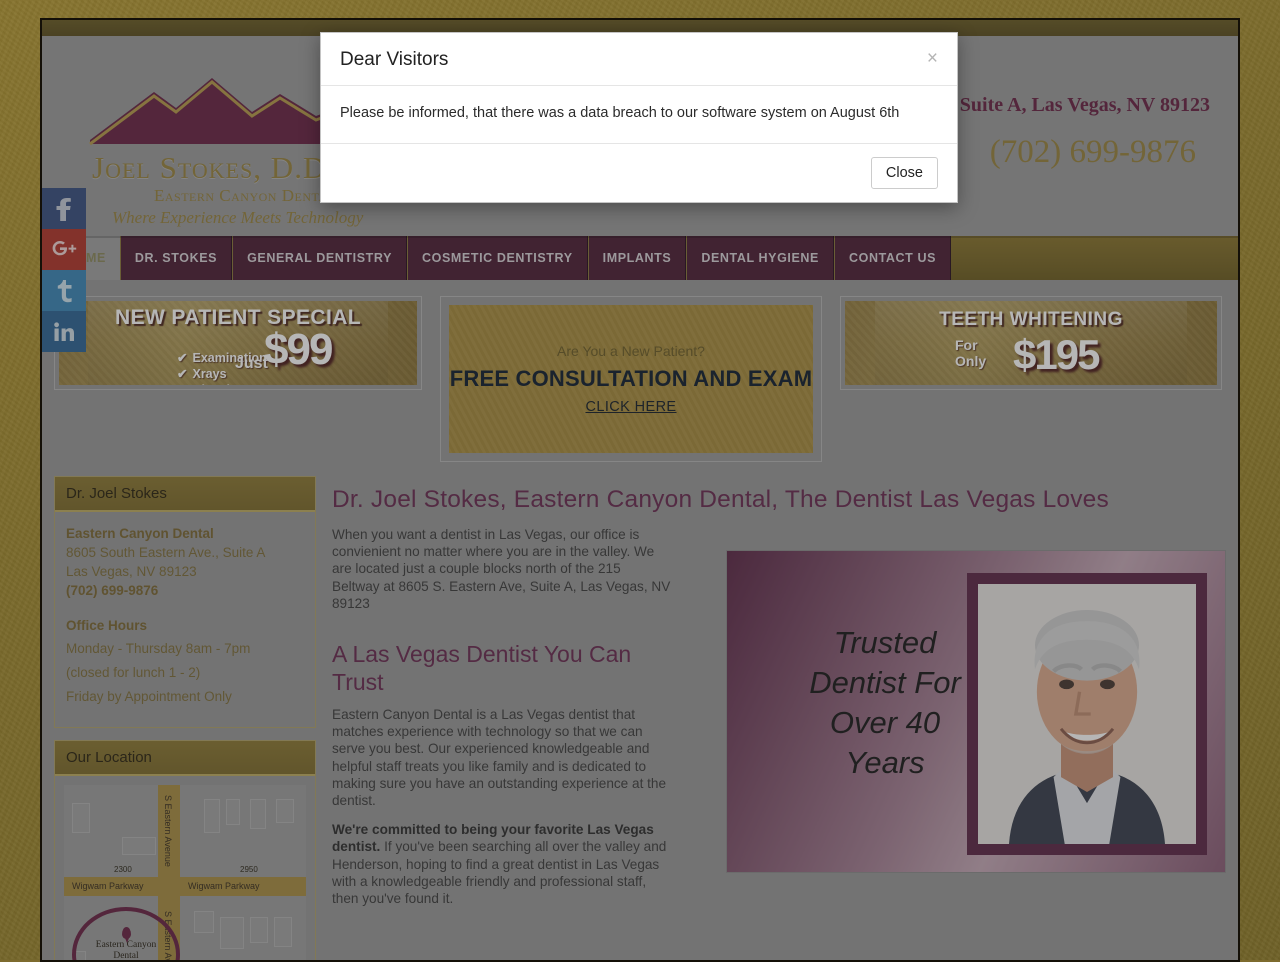 This screenshot has height=962, width=1280. What do you see at coordinates (245, 195) in the screenshot?
I see `logo-practice-name: Eastern Canyon Dental` at bounding box center [245, 195].